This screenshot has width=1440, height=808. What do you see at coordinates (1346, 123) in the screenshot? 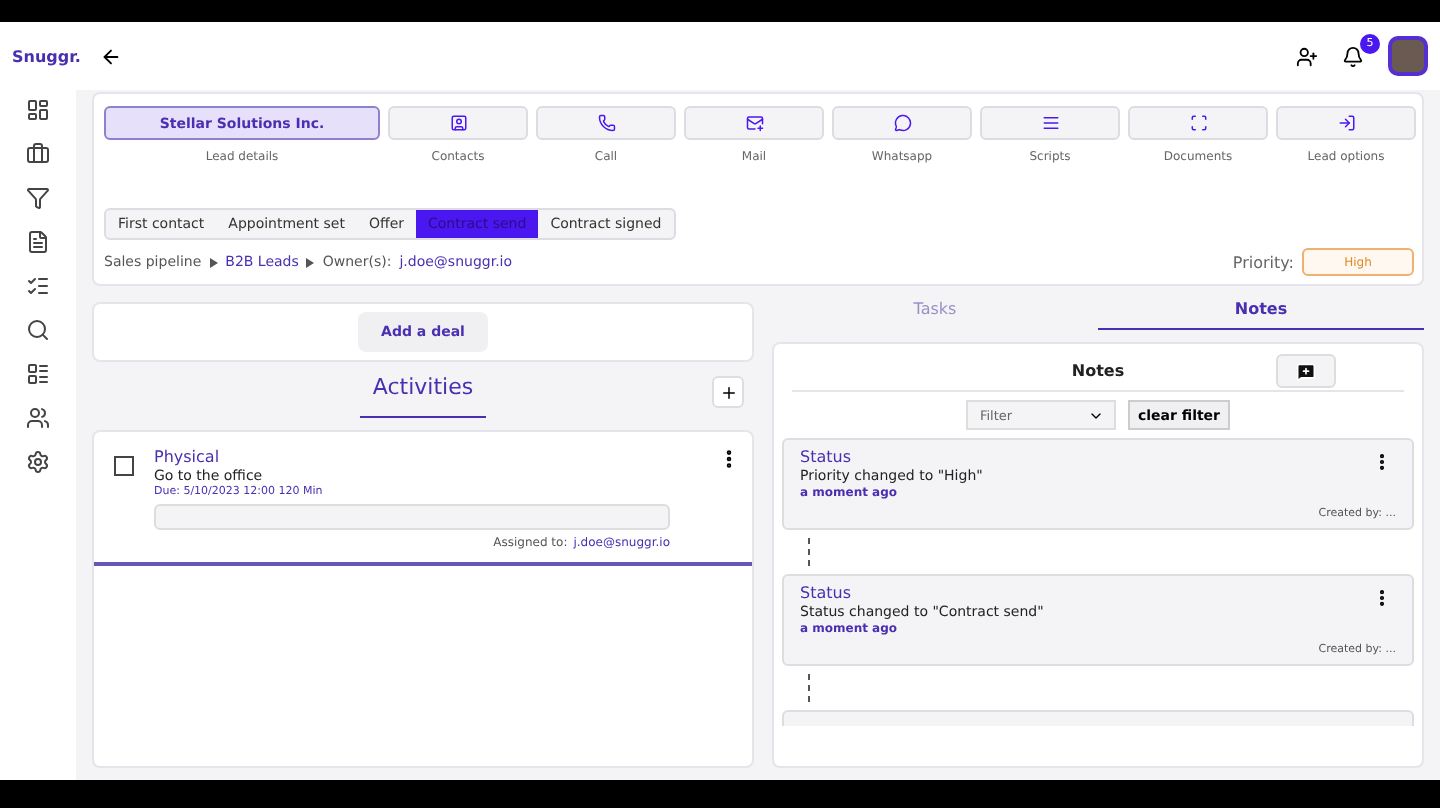
I see `enter-icon` at bounding box center [1346, 123].